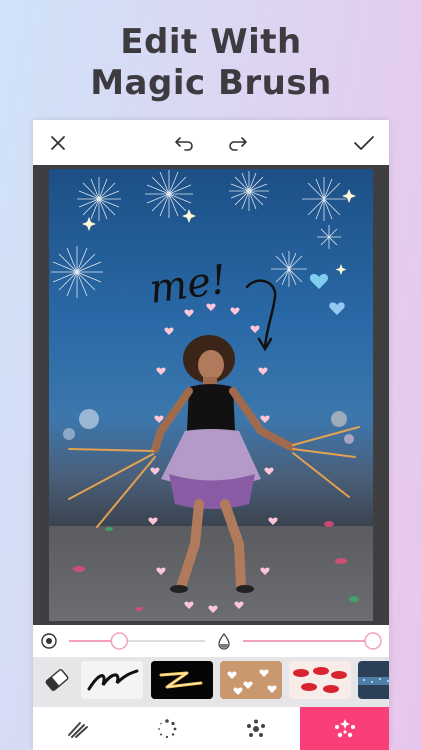  I want to click on magic-tab, so click(344, 728).